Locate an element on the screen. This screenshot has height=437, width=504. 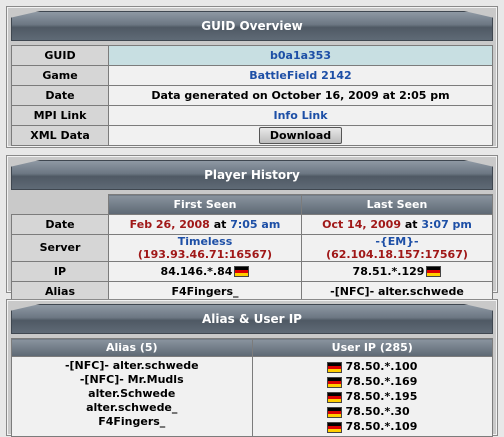
first-seen-at: at is located at coordinates (220, 224).